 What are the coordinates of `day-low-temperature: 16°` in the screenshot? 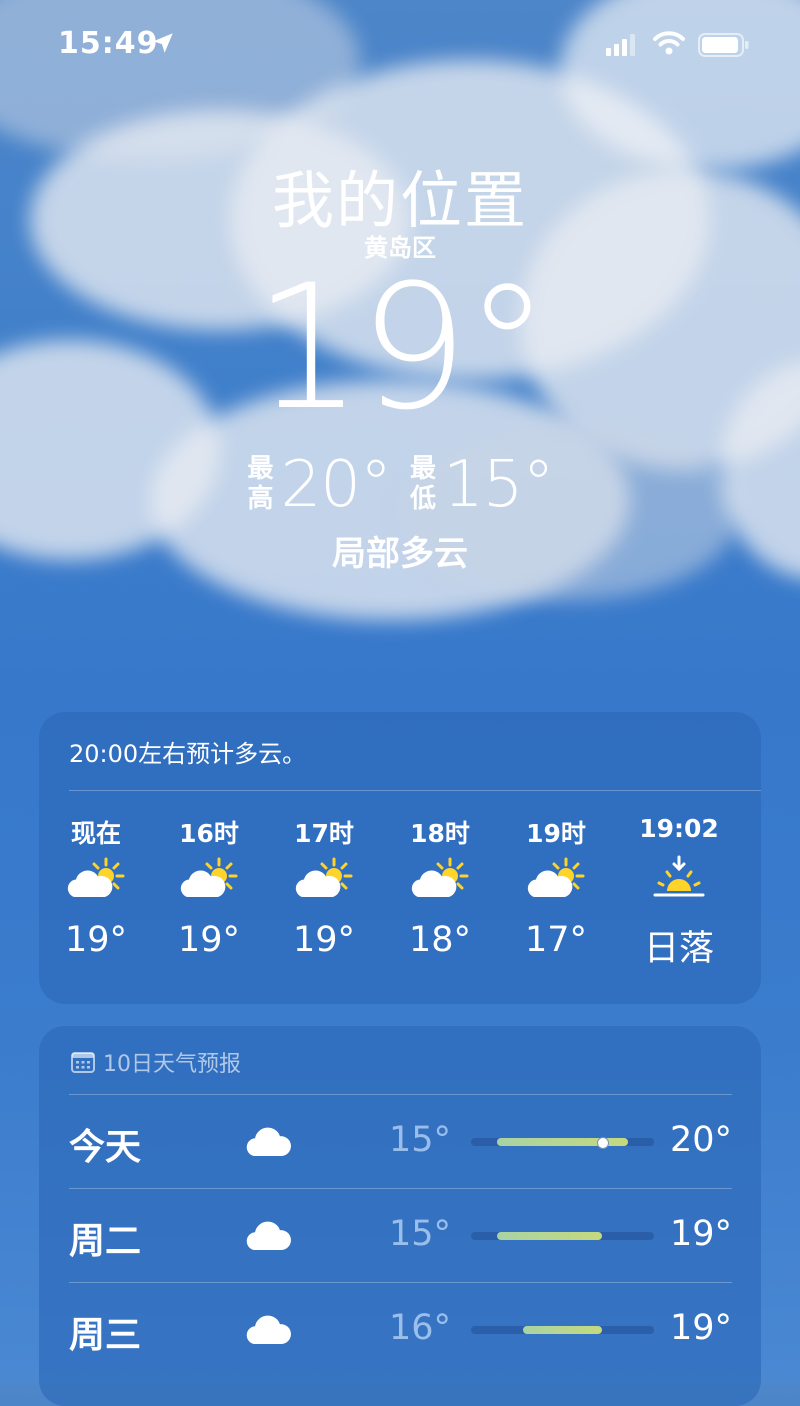 It's located at (420, 1328).